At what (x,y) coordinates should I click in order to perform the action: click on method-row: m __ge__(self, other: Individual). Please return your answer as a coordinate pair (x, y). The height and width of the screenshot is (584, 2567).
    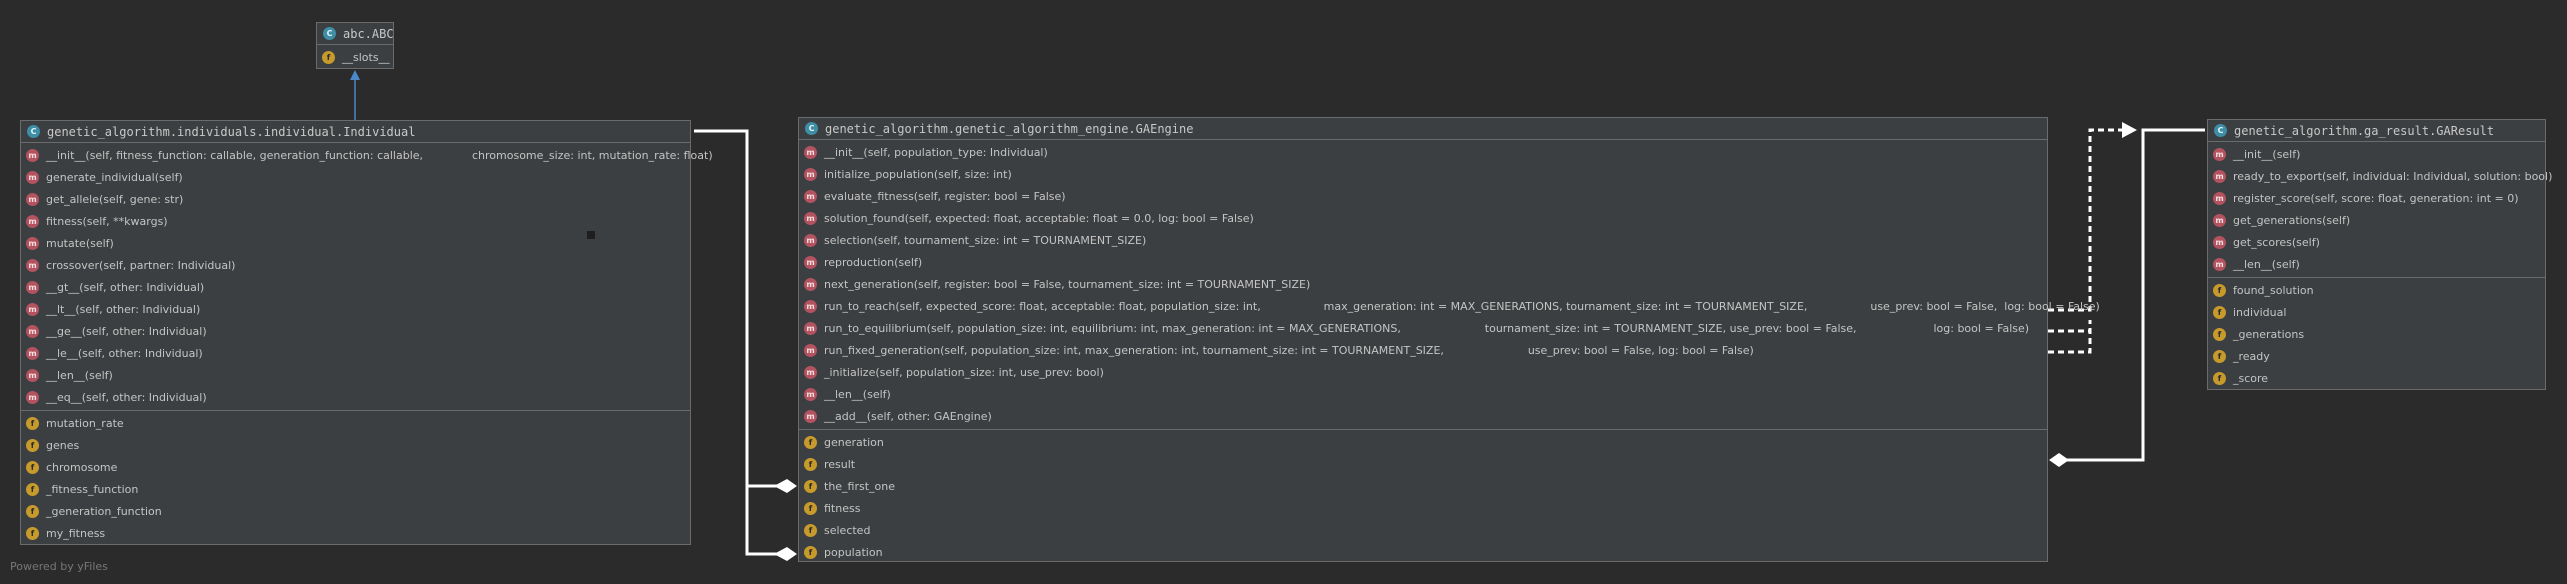
    Looking at the image, I should click on (355, 331).